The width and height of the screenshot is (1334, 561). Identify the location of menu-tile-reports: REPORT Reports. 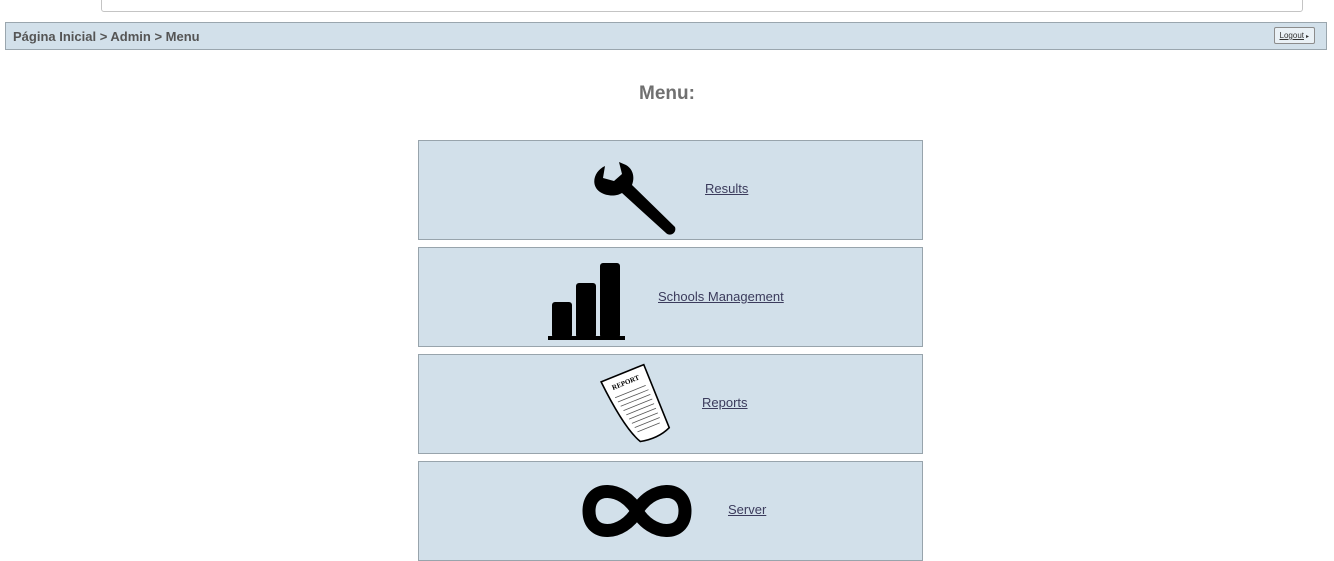
(670, 404).